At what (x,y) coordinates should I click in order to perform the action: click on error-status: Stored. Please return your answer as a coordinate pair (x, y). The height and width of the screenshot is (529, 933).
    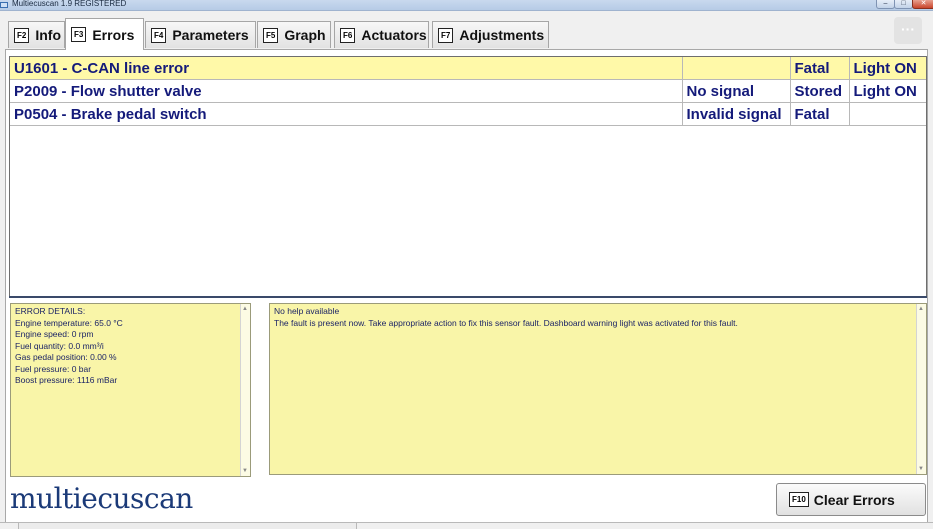
    Looking at the image, I should click on (819, 91).